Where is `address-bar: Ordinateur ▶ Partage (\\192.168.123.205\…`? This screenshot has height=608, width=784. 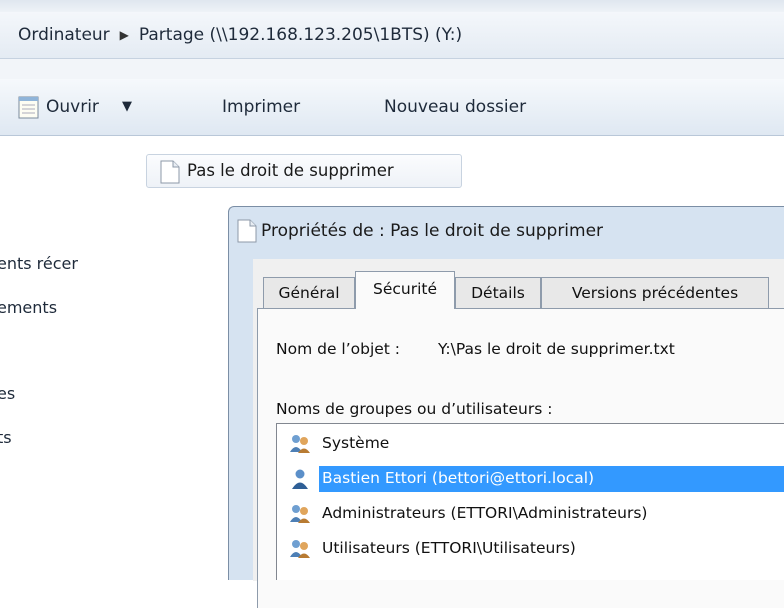
address-bar: Ordinateur ▶ Partage (\\192.168.123.205\… is located at coordinates (392, 35).